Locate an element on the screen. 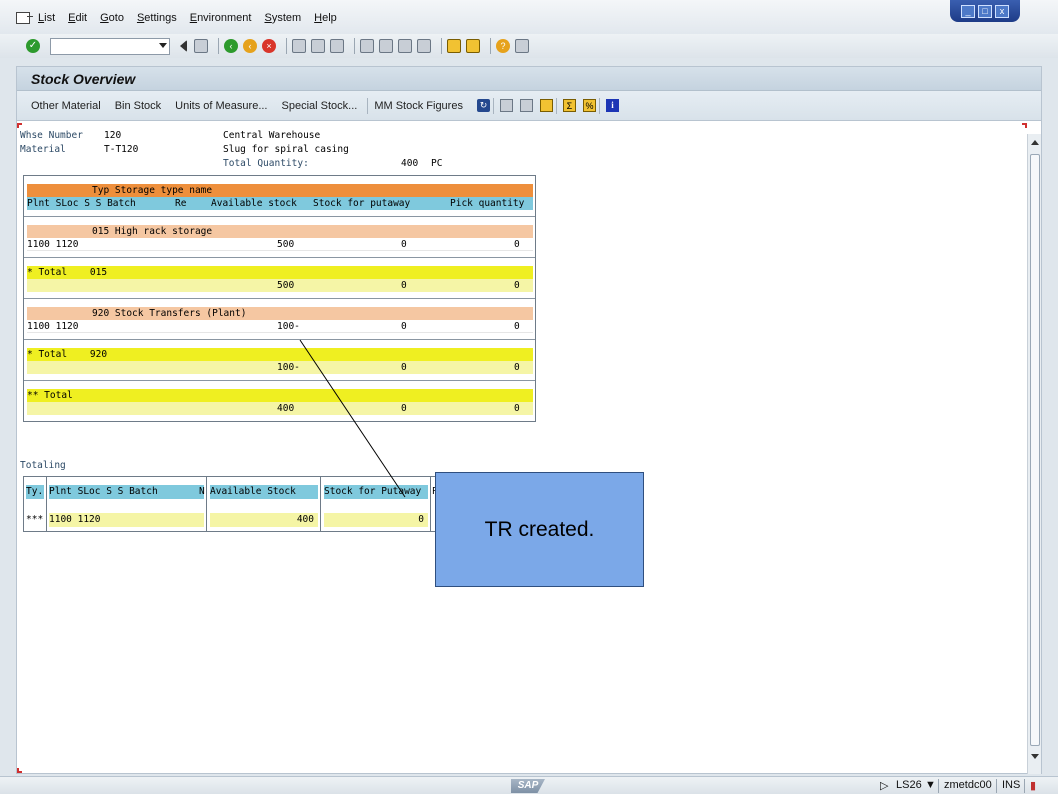 The width and height of the screenshot is (1058, 794). chevron-down-icon: ▼ is located at coordinates (930, 785).